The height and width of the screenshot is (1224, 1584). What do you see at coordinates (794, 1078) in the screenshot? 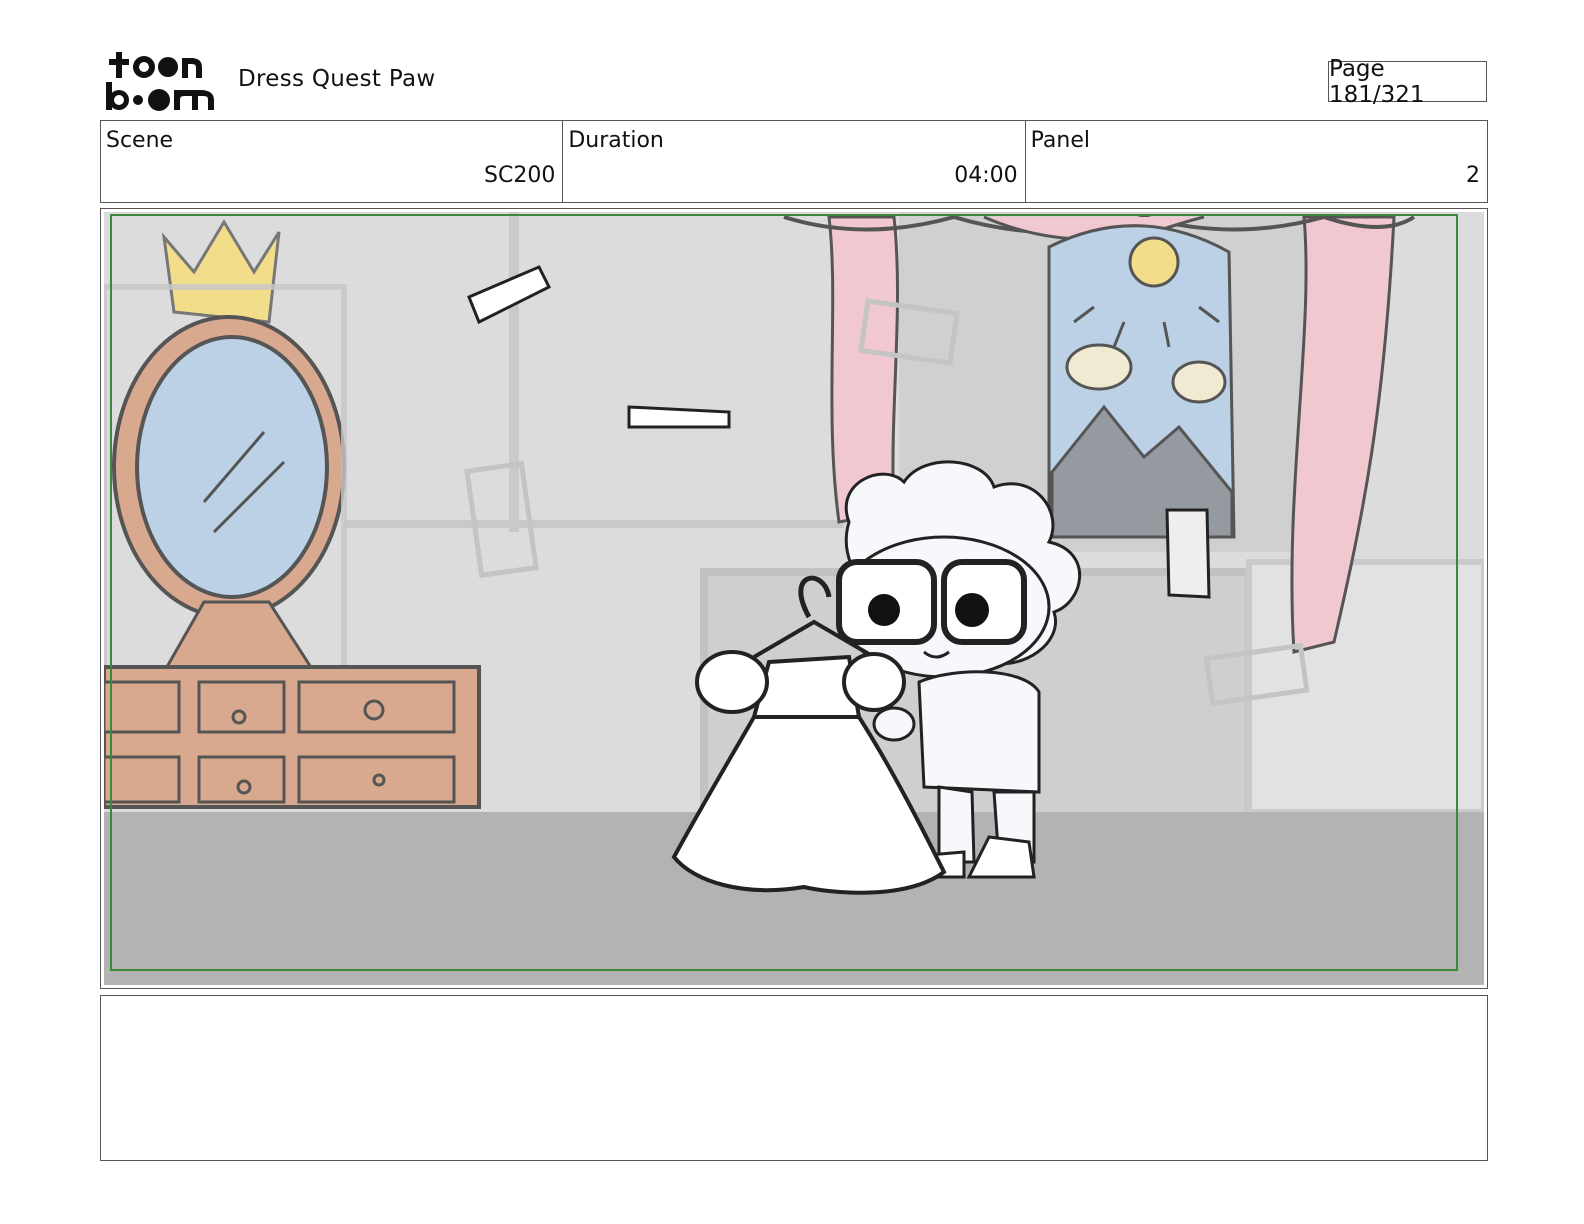
I see `caption-box` at bounding box center [794, 1078].